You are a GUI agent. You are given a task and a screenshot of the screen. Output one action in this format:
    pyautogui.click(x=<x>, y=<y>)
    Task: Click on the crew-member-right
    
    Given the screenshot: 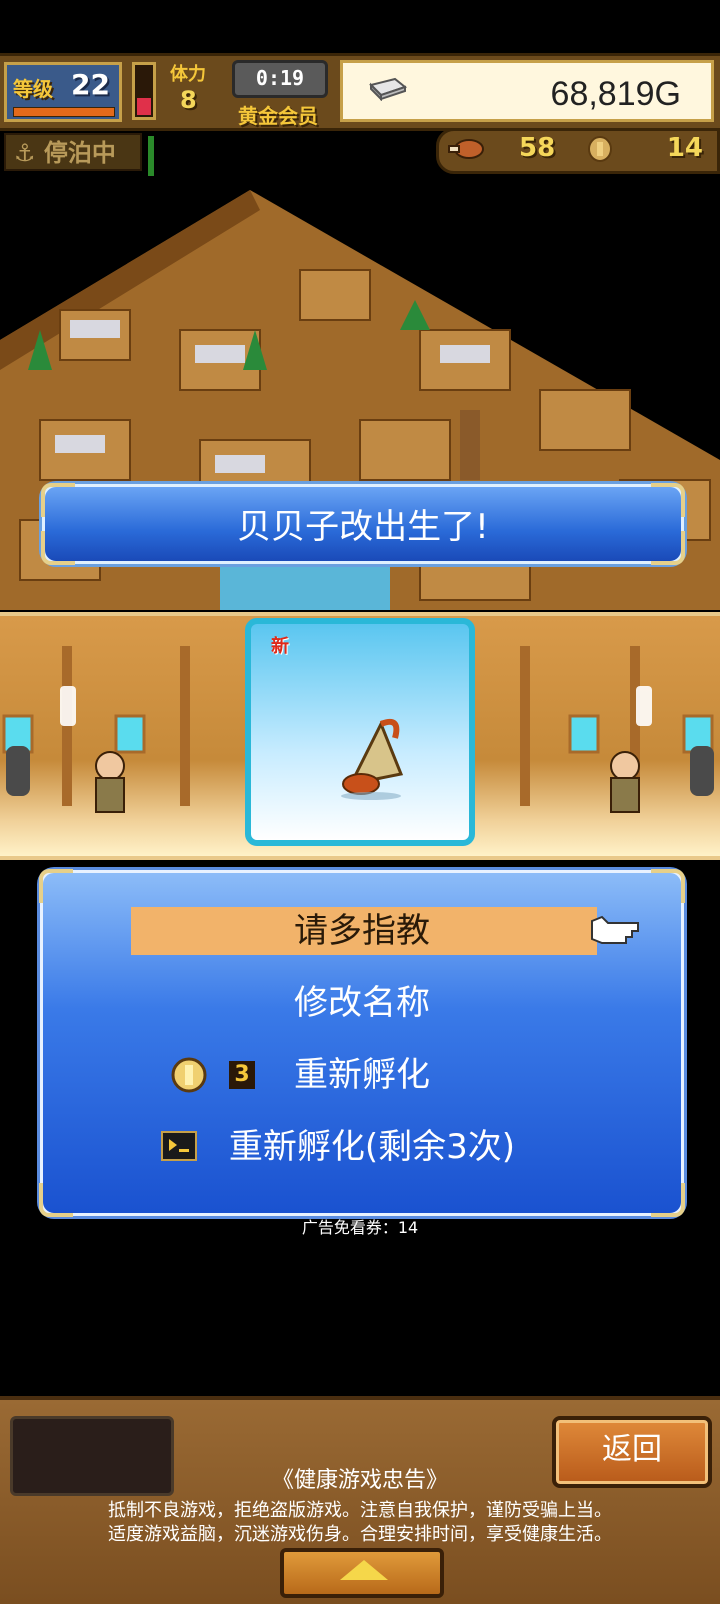 What is the action you would take?
    pyautogui.click(x=625, y=782)
    